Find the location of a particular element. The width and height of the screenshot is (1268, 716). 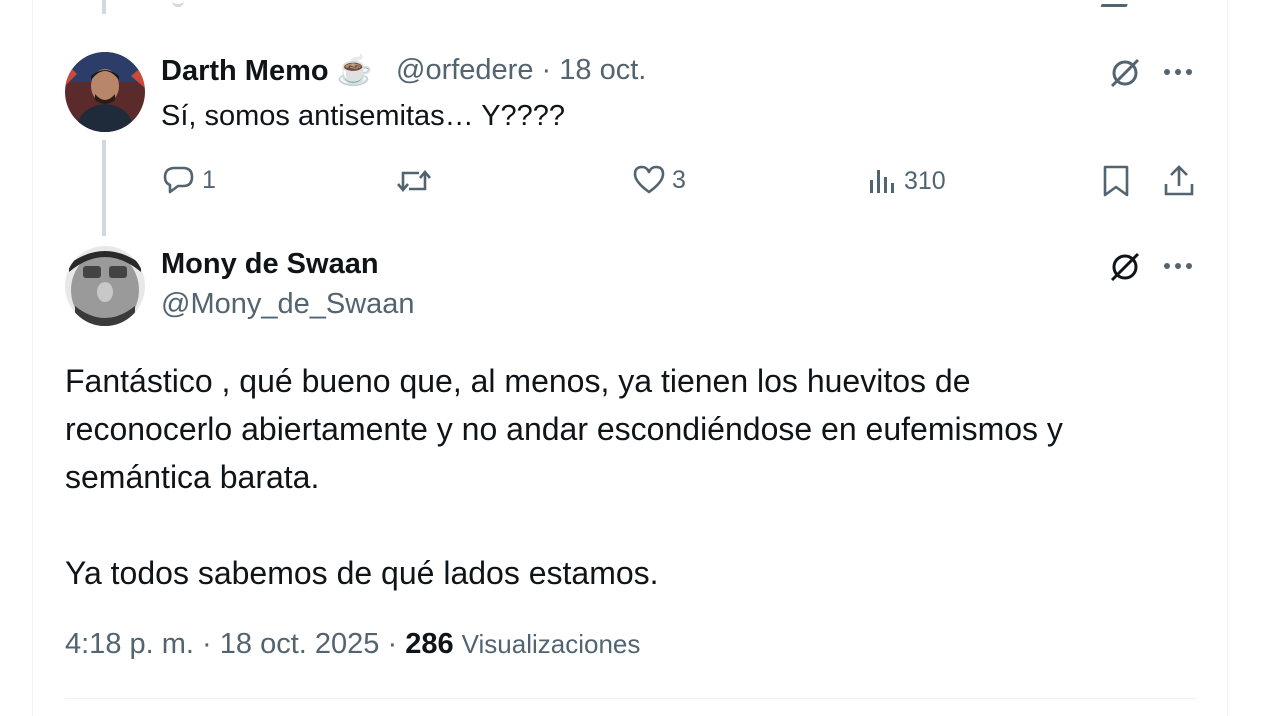

author-handle-and-date: @orfedere · 18 oct. is located at coordinates (521, 70).